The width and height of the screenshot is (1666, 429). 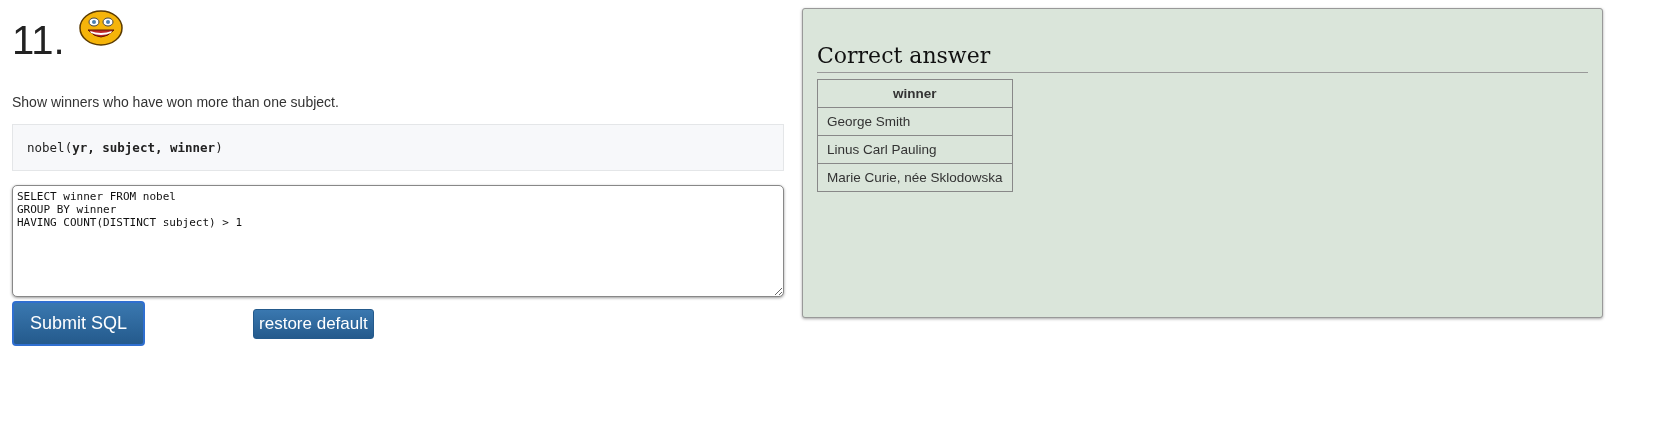 I want to click on column-header: winner, so click(x=915, y=93).